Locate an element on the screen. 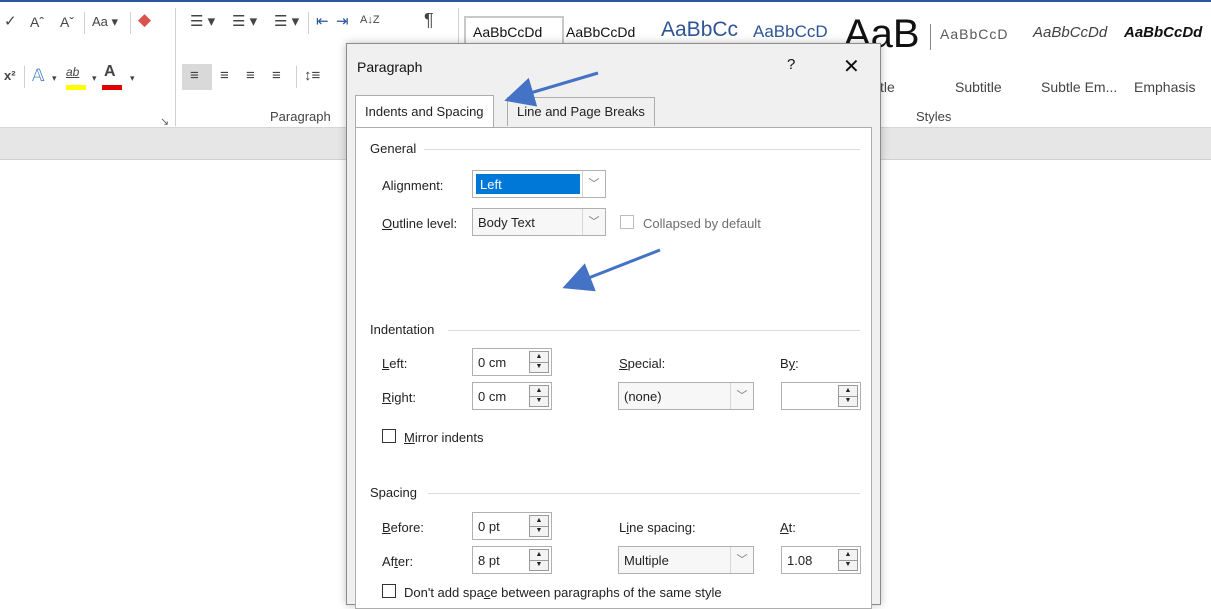 Image resolution: width=1211 pixels, height=609 pixels. align-center-icon: ≡ is located at coordinates (224, 76).